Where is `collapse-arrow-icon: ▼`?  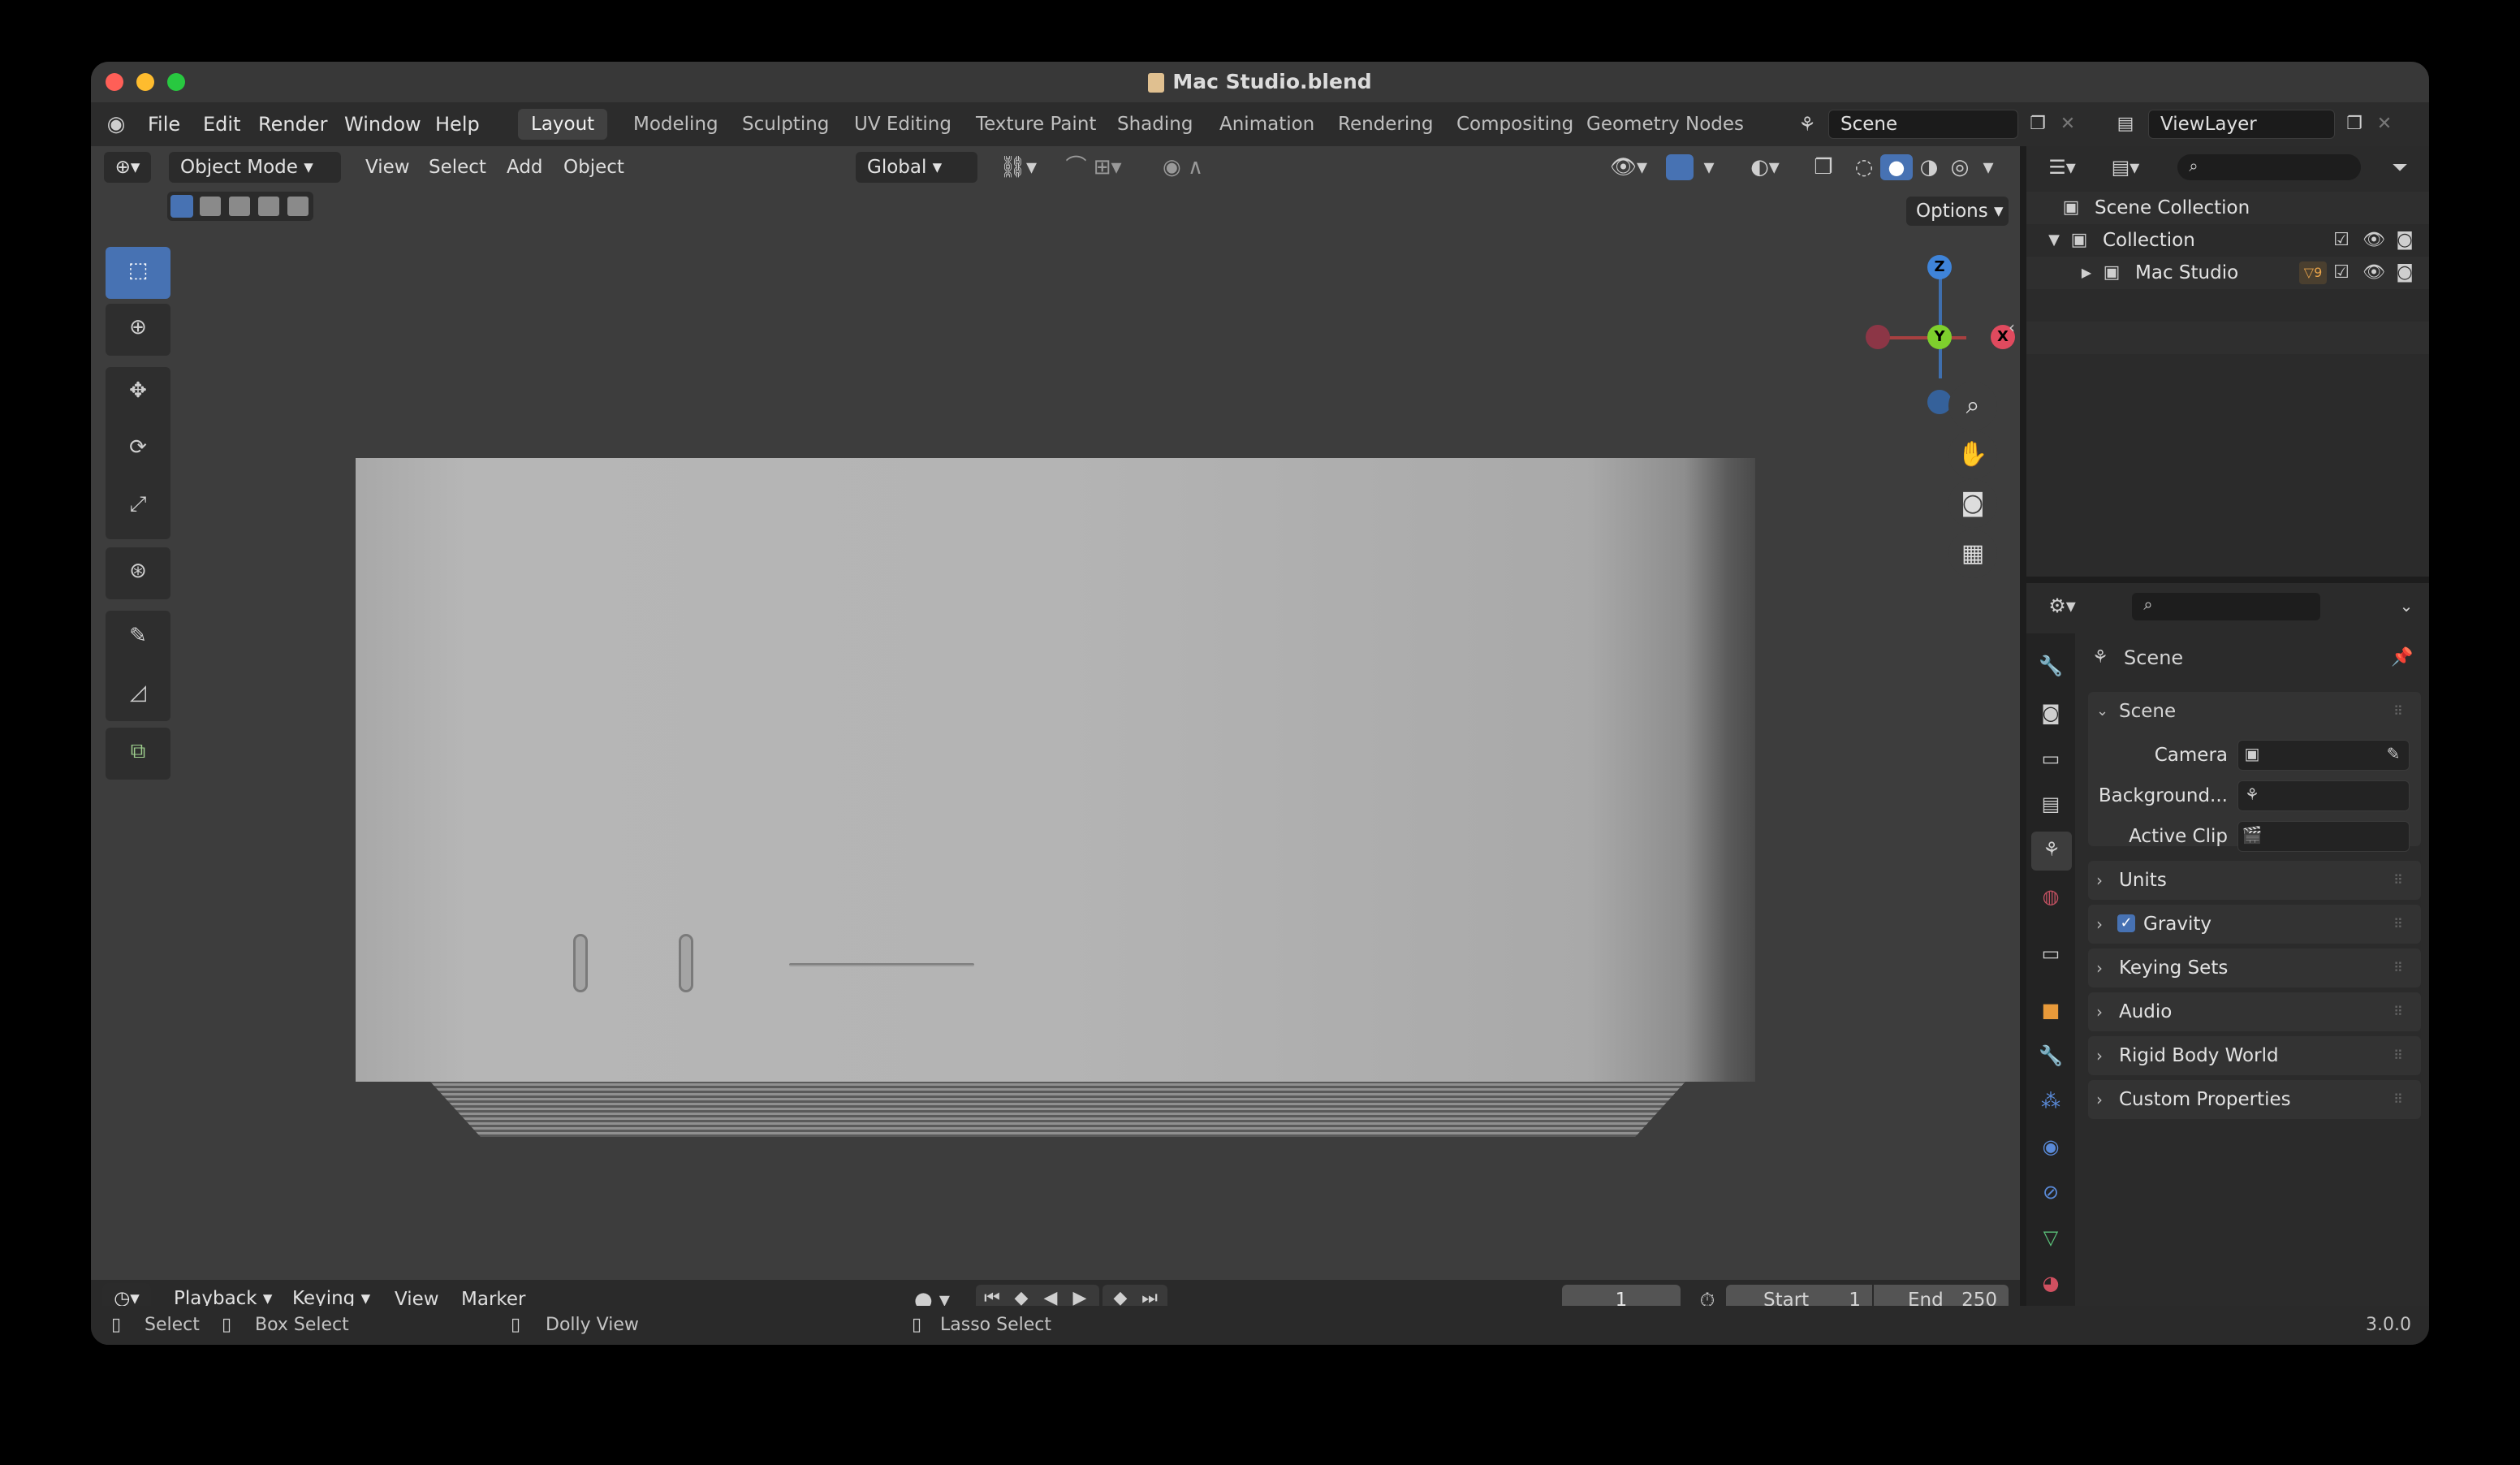
collapse-arrow-icon: ▼ is located at coordinates (2054, 240).